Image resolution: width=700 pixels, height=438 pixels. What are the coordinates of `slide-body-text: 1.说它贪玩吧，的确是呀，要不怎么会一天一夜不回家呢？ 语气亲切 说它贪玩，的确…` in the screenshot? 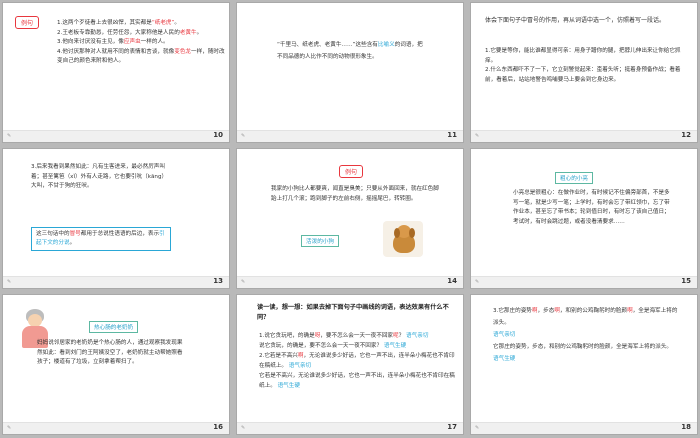 It's located at (359, 361).